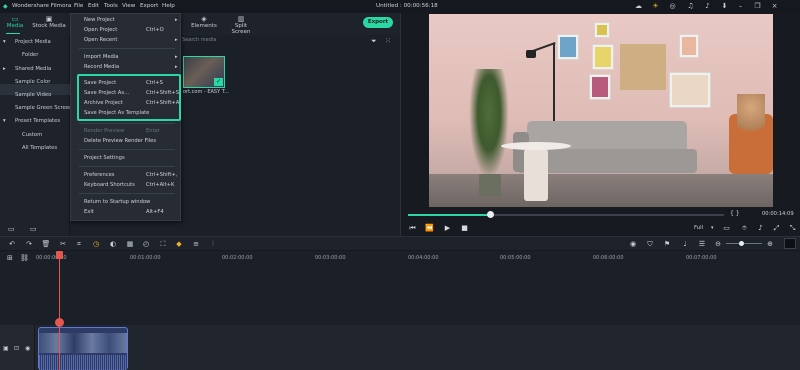 This screenshot has height=370, width=800. What do you see at coordinates (792, 228) in the screenshot?
I see `expand-icon: ⤡` at bounding box center [792, 228].